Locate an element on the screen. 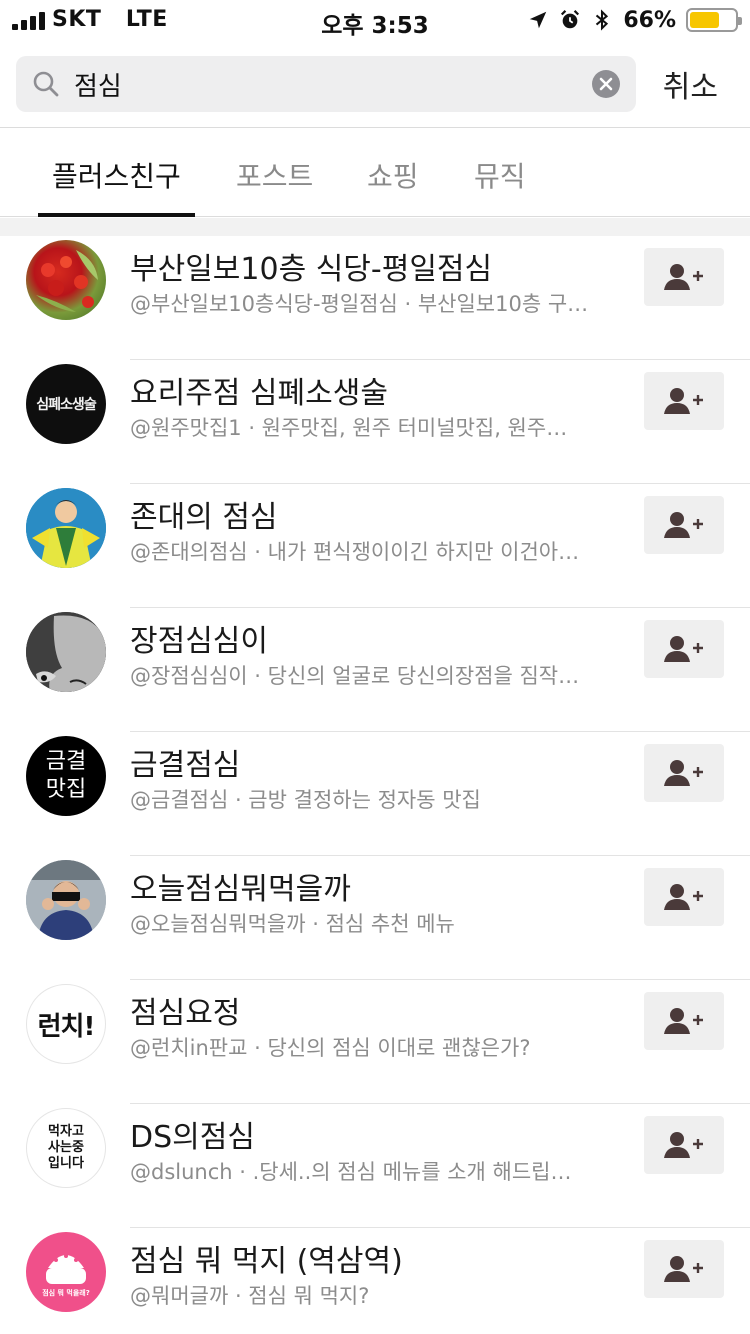 This screenshot has width=750, height=1334. friend-description: @오늘점심뭐먹을까 · 점심 추천 메뉴 is located at coordinates (292, 924).